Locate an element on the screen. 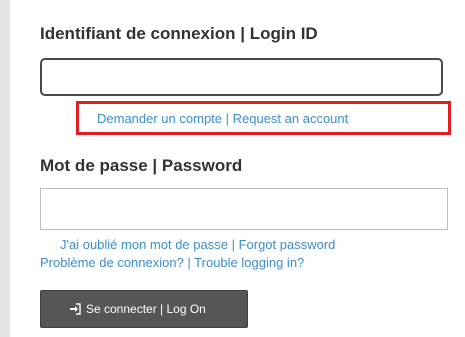  sign-in-icon is located at coordinates (75, 309).